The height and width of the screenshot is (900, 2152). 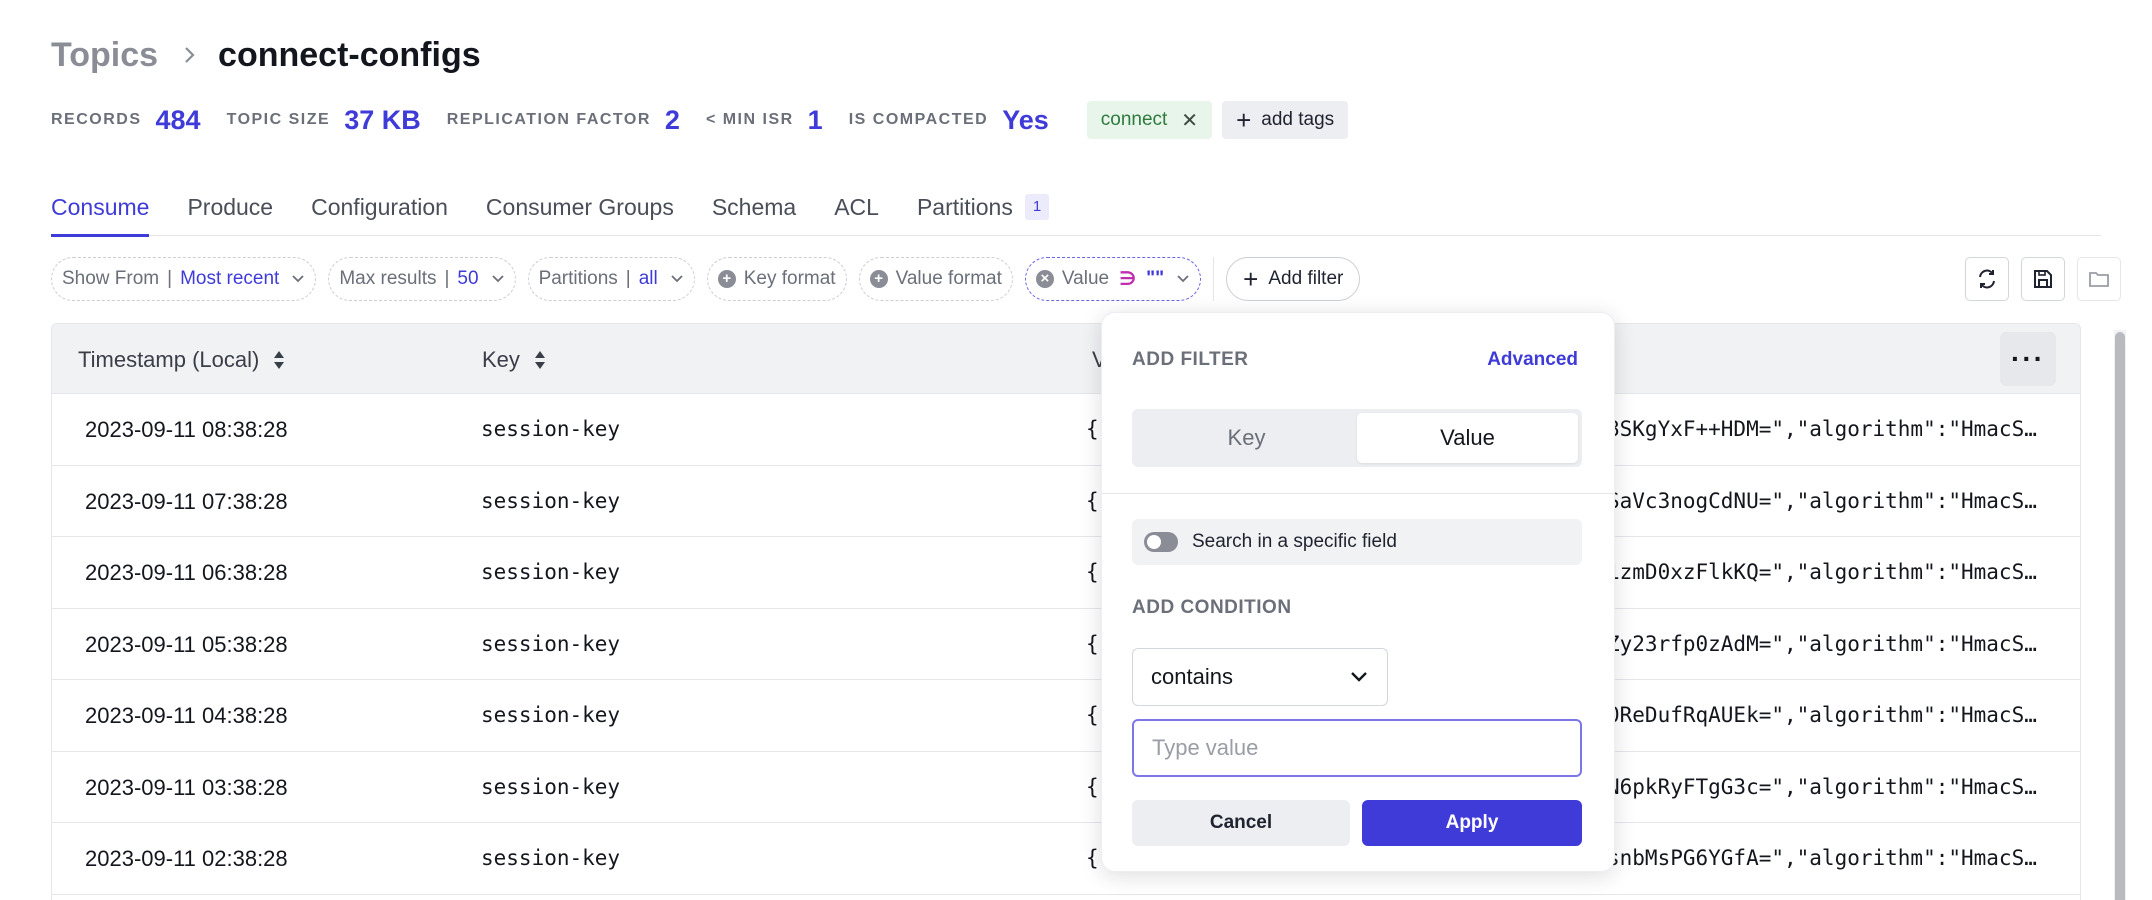 I want to click on stat-label: TOPIC SIZE, so click(x=278, y=119).